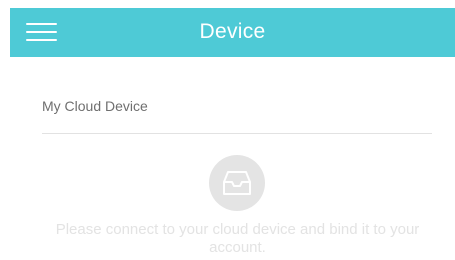  Describe the element at coordinates (227, 4) in the screenshot. I see `status-bar-gap` at that location.